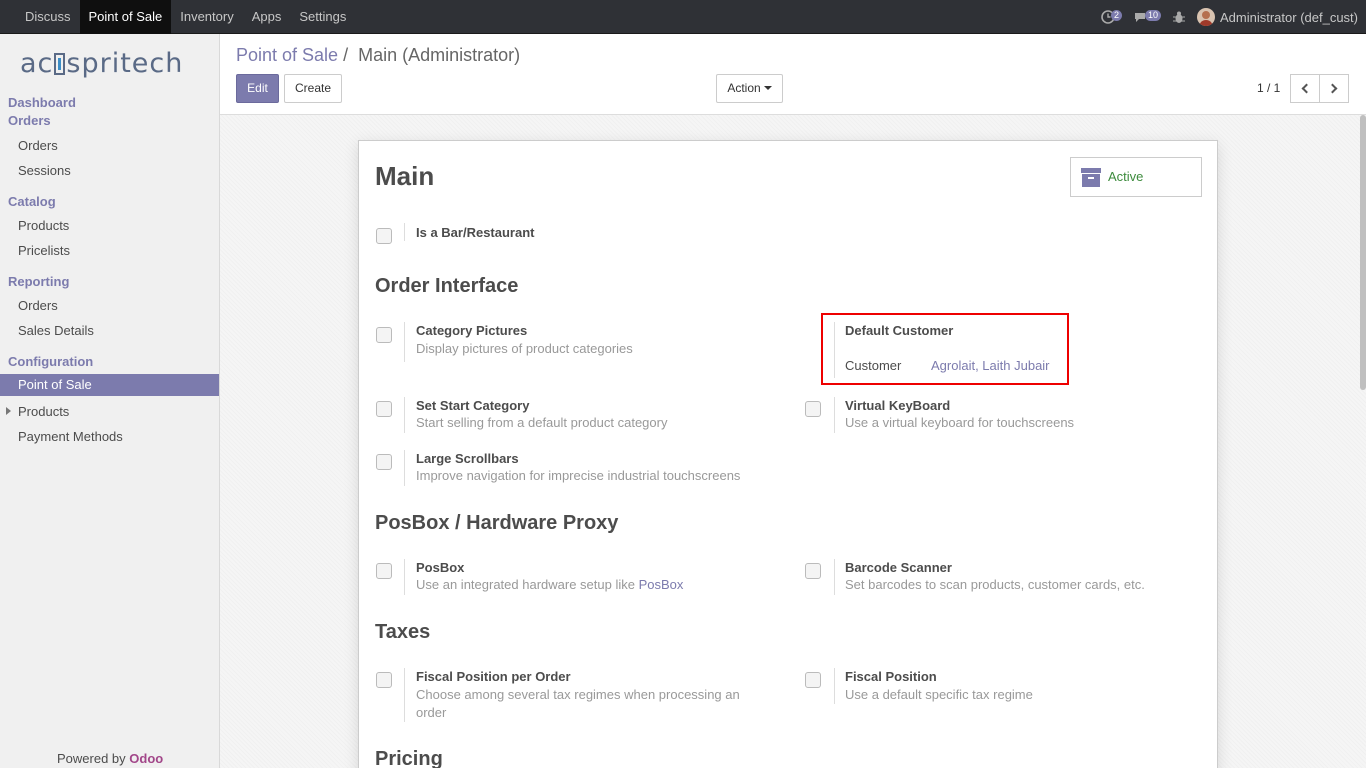  I want to click on breadcrumb: Point of Sale / Main (Administrator), so click(378, 55).